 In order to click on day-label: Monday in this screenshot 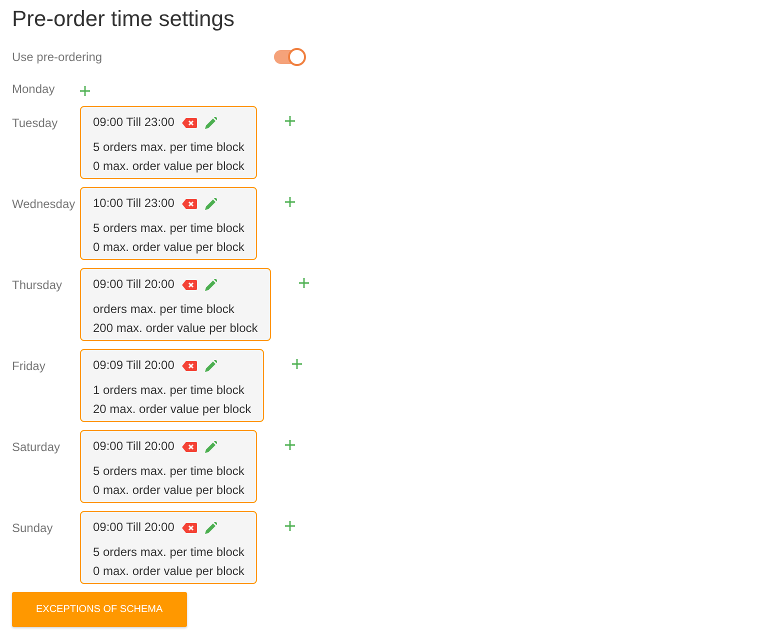, I will do `click(34, 89)`.